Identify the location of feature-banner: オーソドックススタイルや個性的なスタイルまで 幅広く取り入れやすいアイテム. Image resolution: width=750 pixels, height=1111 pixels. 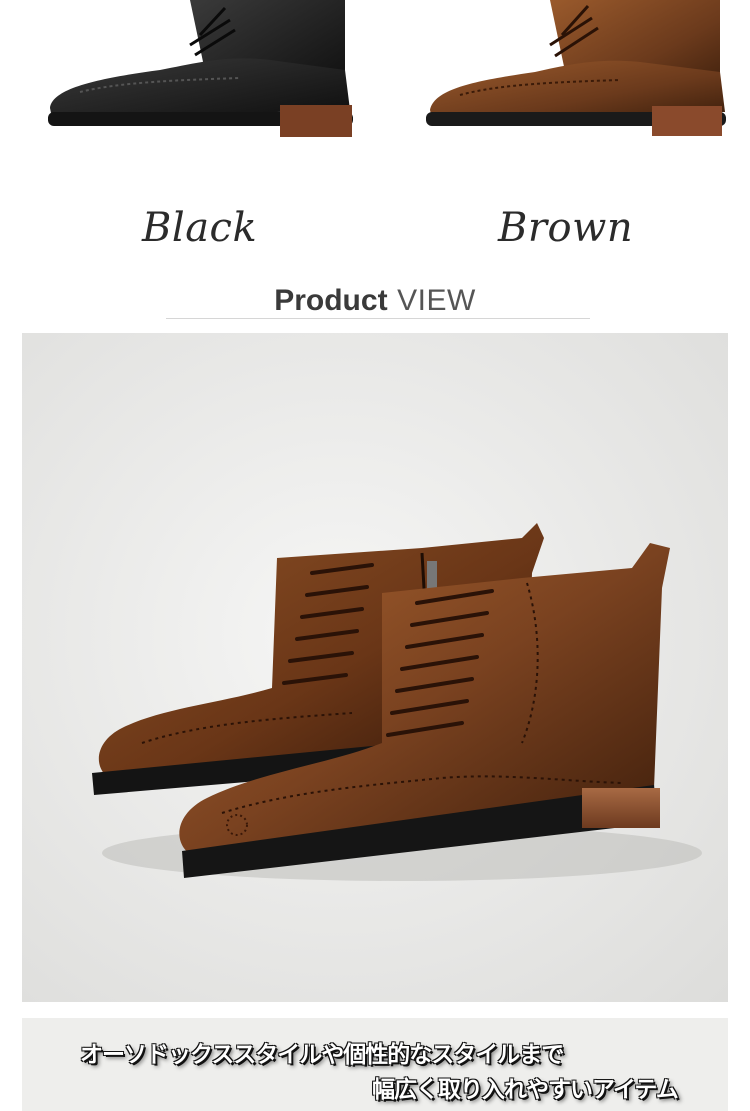
(375, 1064).